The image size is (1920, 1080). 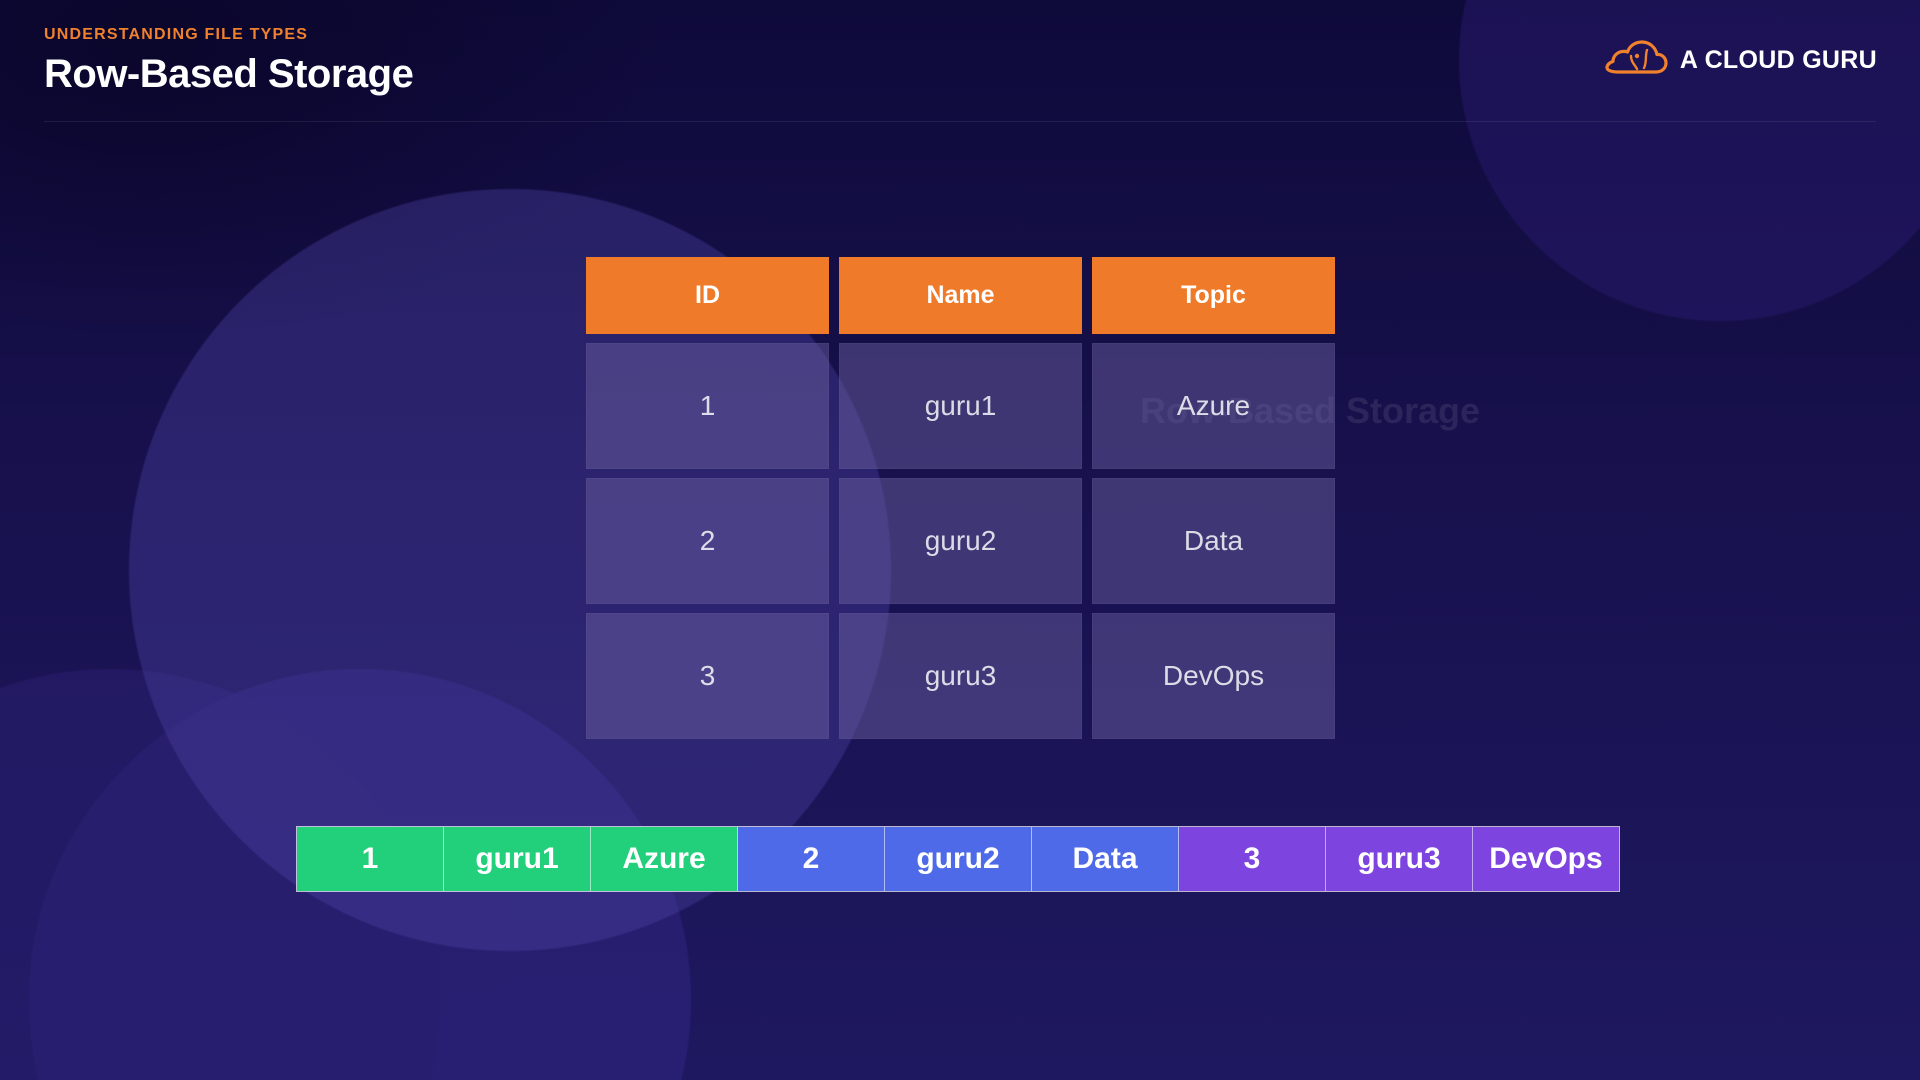 I want to click on page-title: Row-Based Storage, so click(x=229, y=74).